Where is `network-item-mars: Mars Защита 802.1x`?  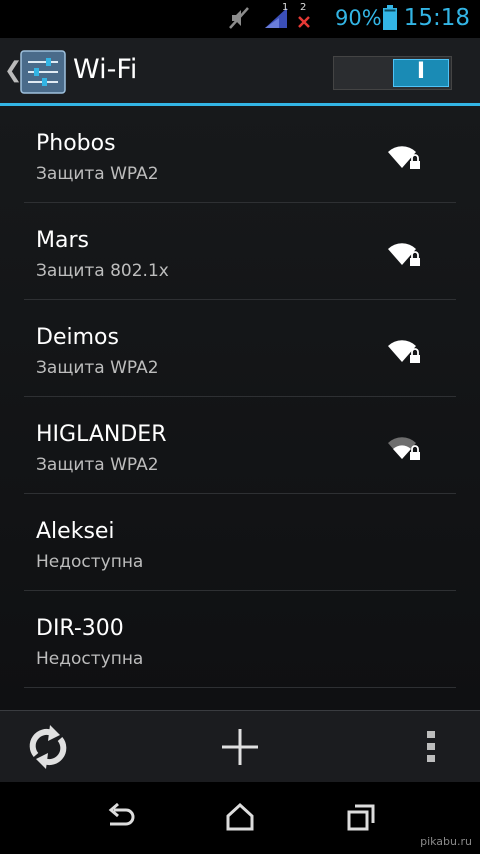 network-item-mars: Mars Защита 802.1x is located at coordinates (240, 251).